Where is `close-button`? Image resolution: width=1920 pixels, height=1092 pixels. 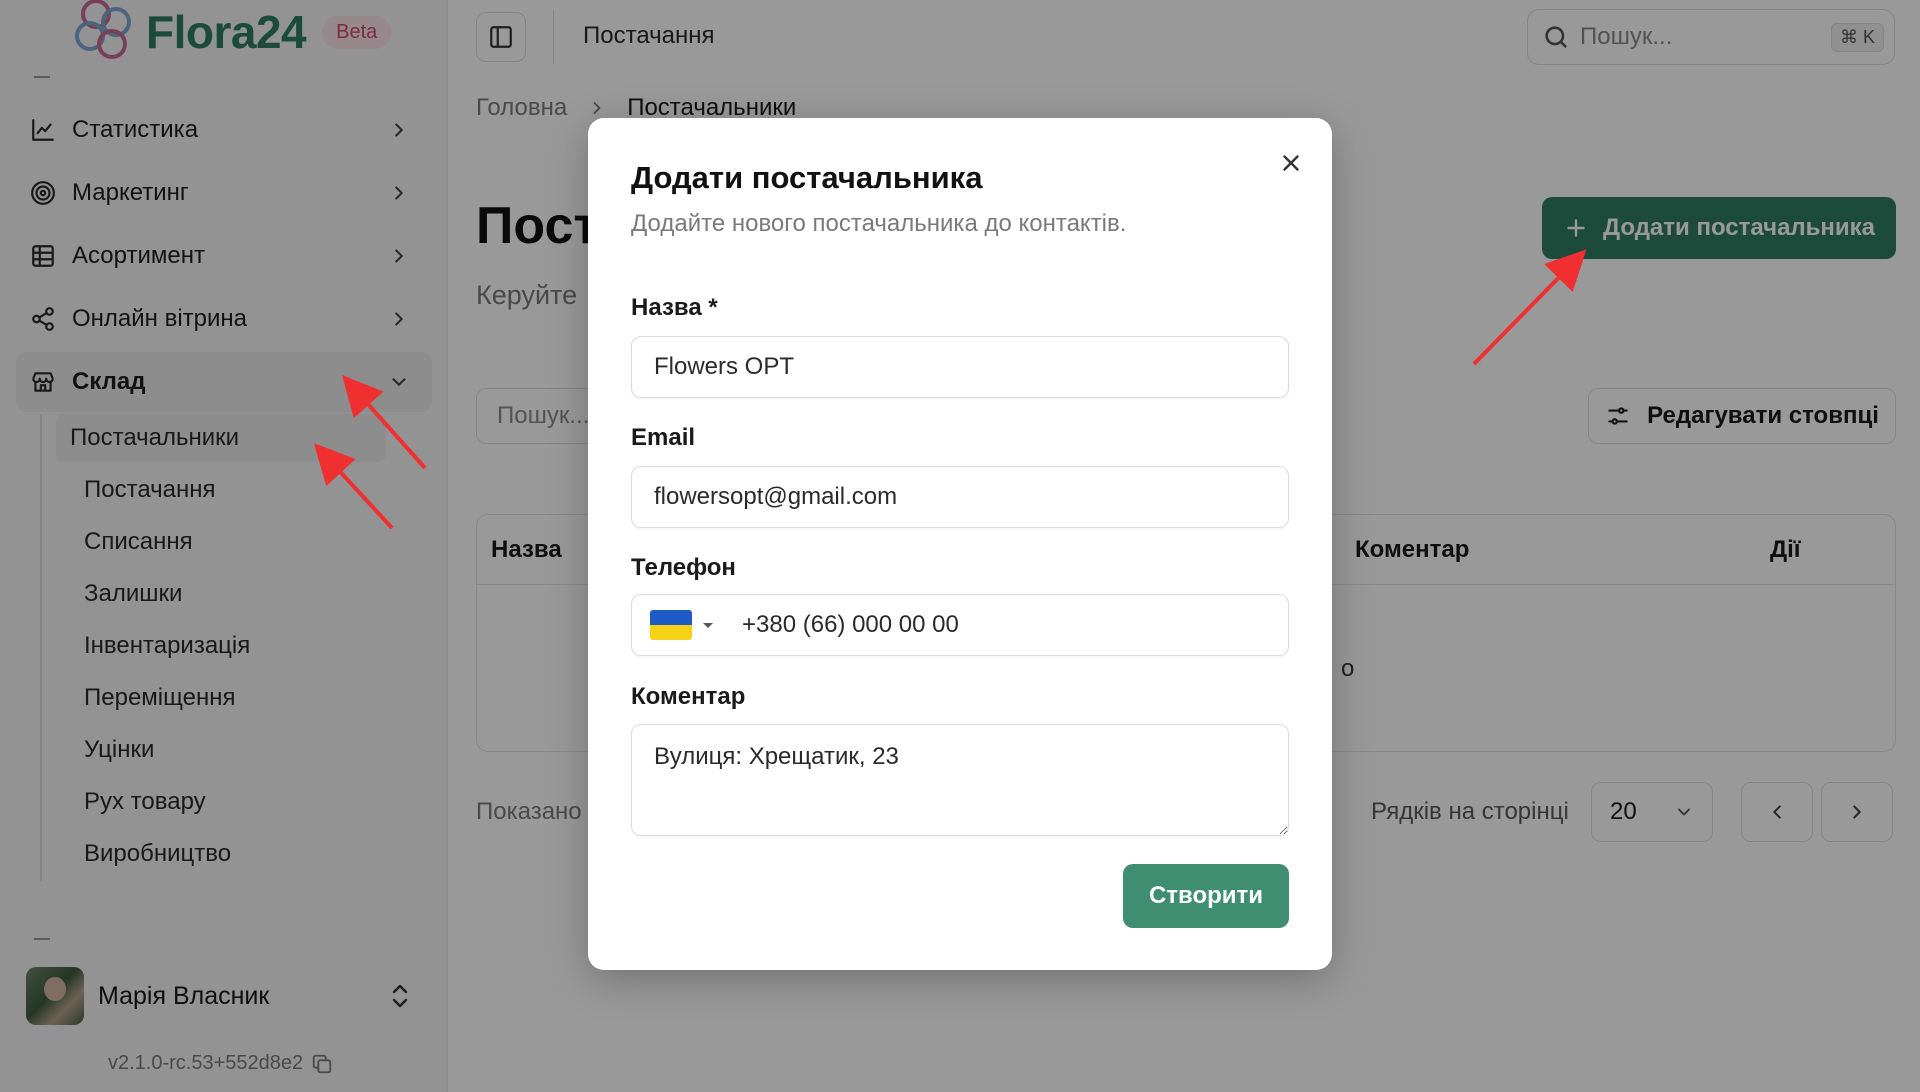 close-button is located at coordinates (1291, 163).